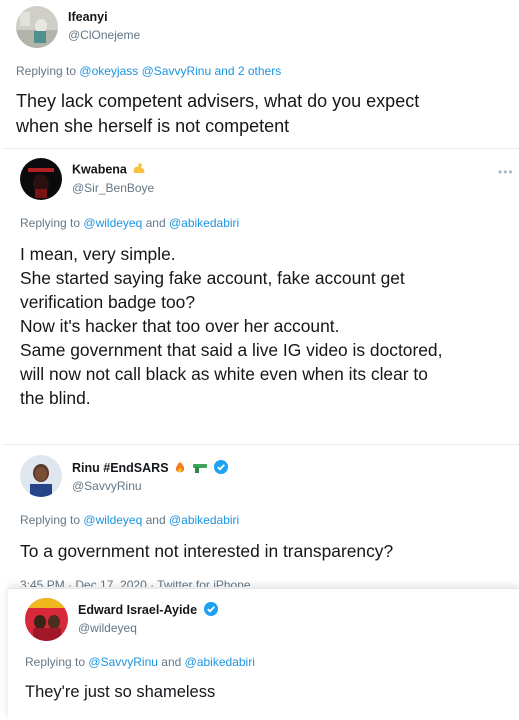 The width and height of the screenshot is (519, 720). Describe the element at coordinates (123, 662) in the screenshot. I see `mention-link: @SavvyRinu` at that location.